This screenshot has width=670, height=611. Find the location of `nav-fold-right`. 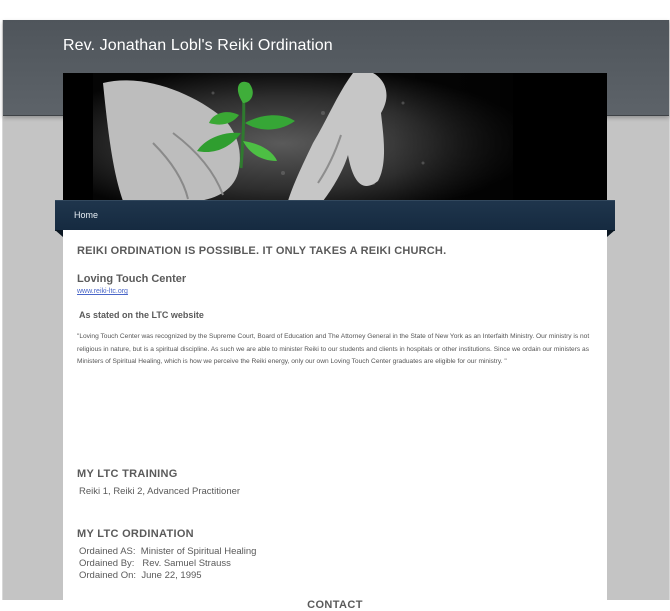

nav-fold-right is located at coordinates (611, 233).